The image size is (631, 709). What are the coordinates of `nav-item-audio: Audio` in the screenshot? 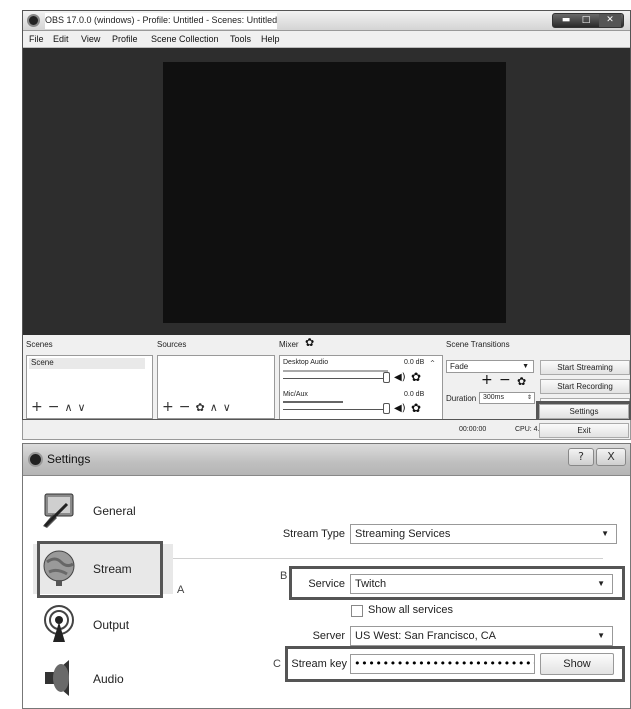 It's located at (103, 679).